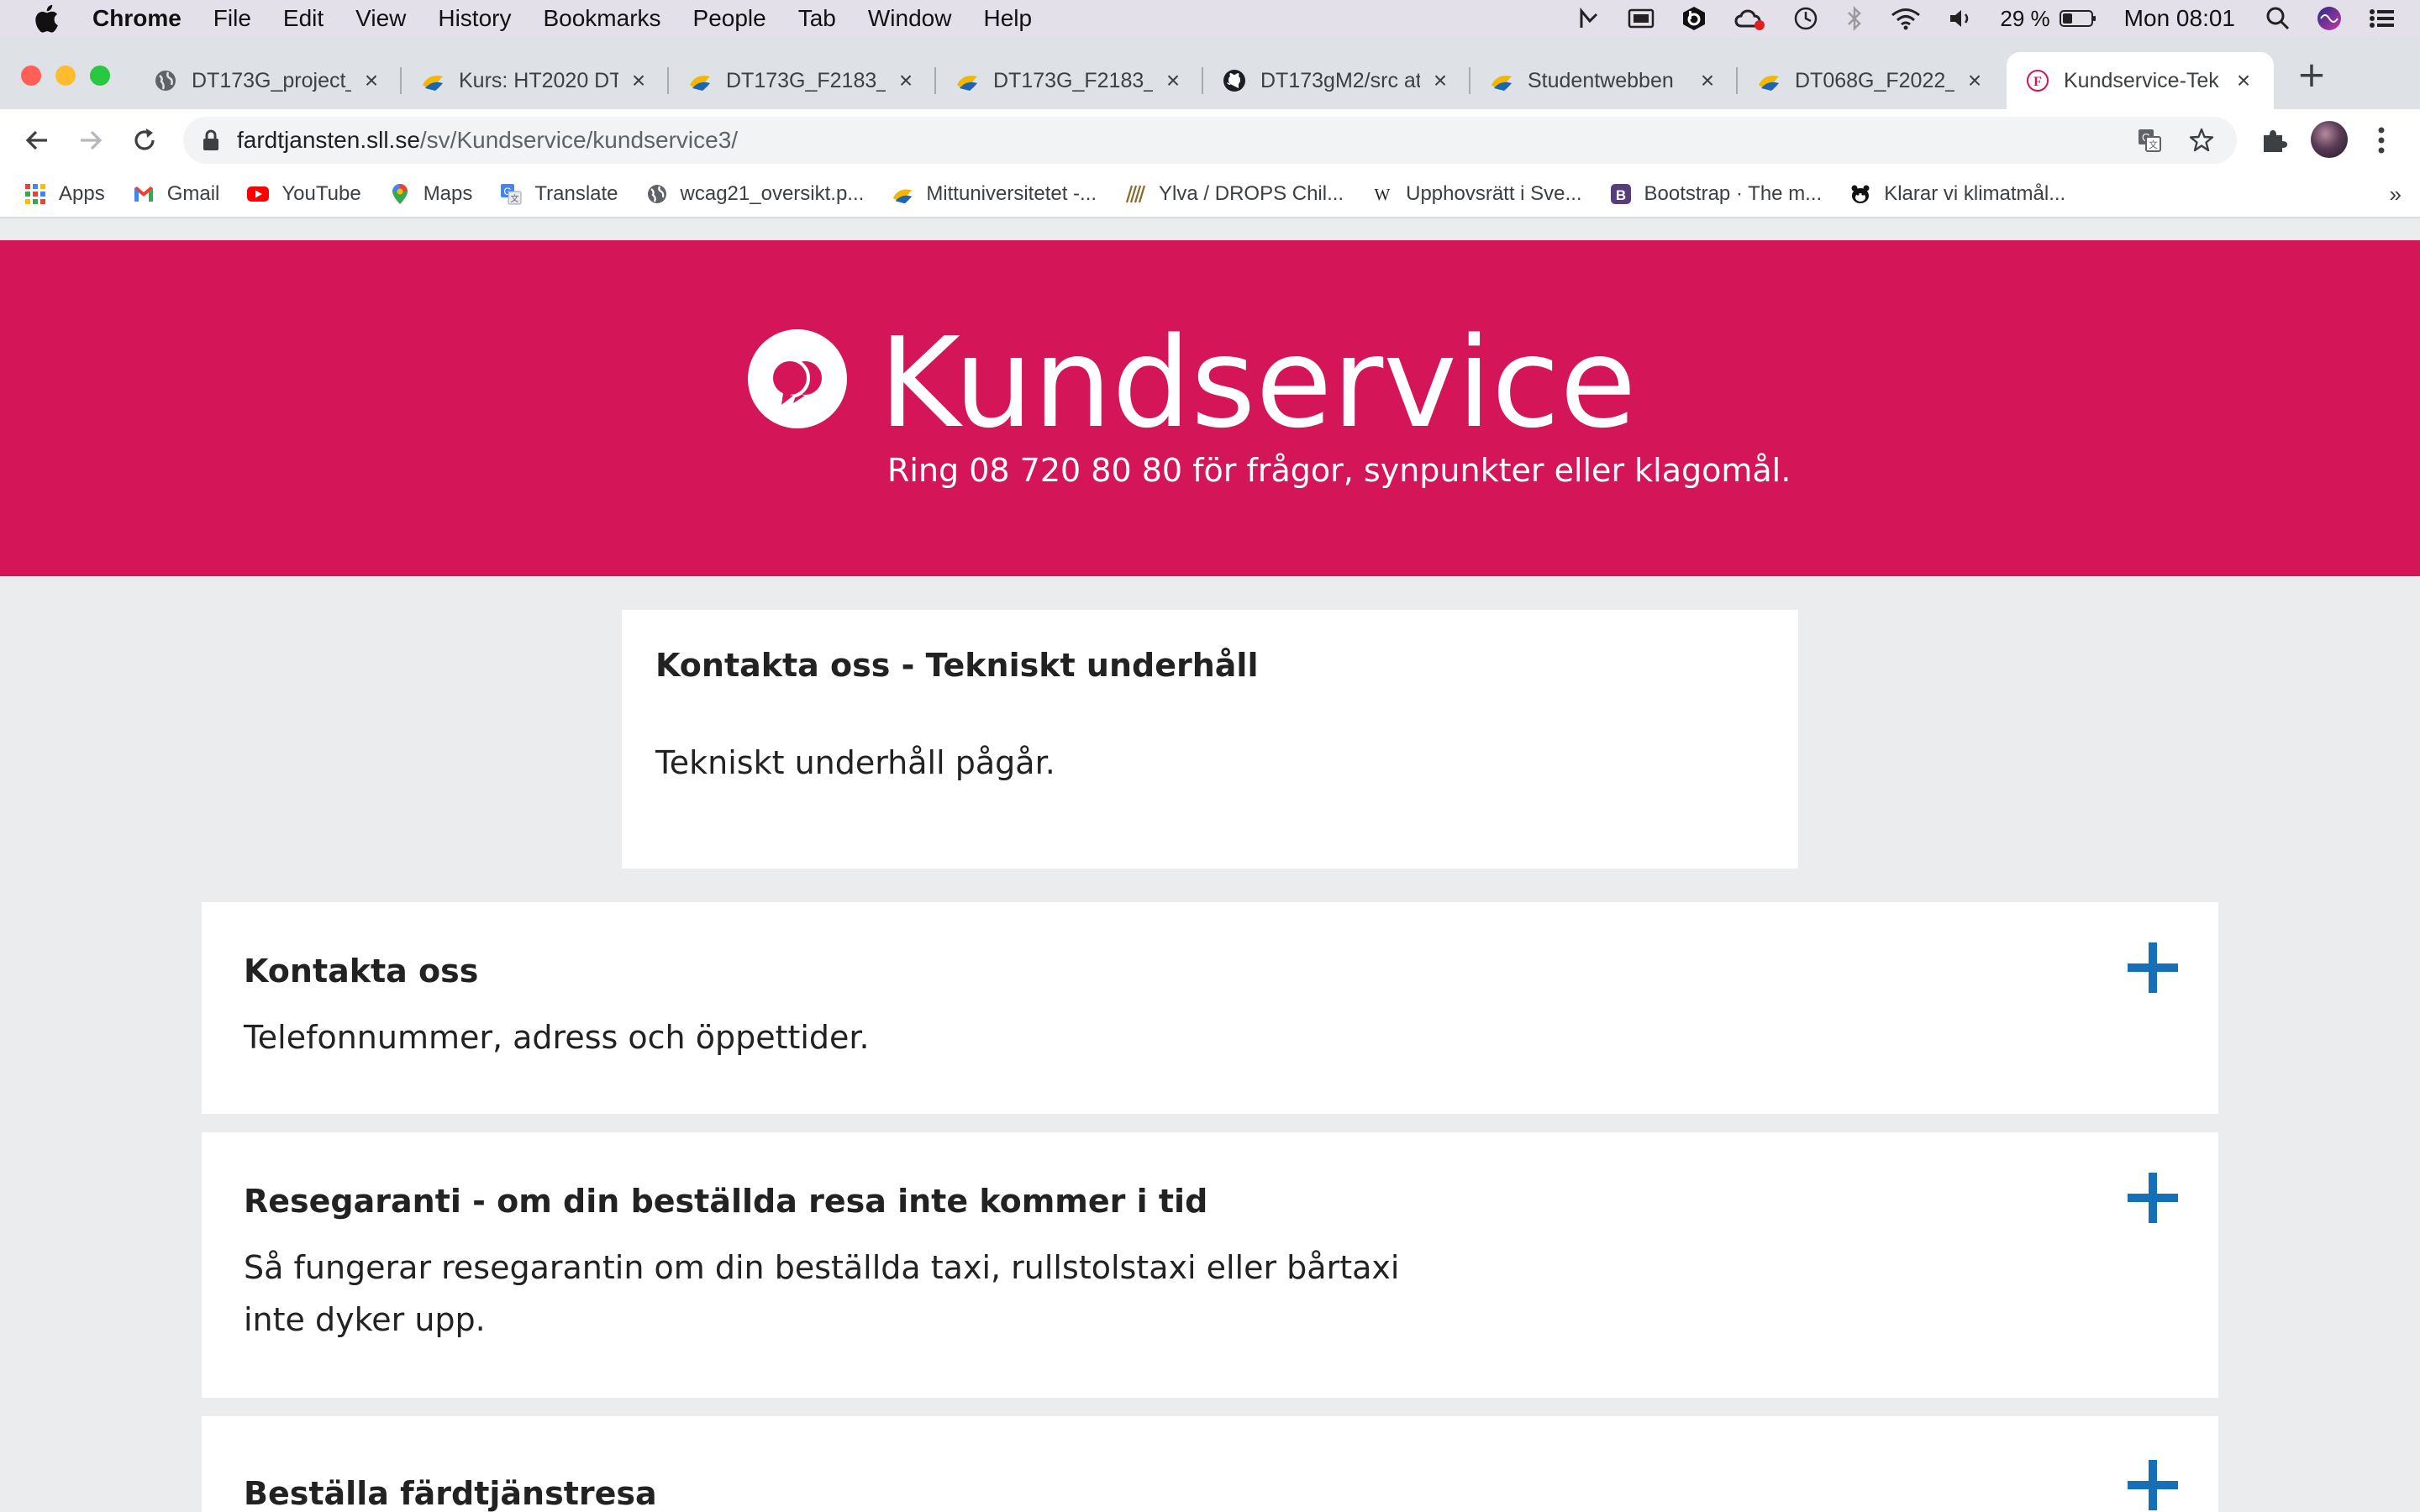 Image resolution: width=2420 pixels, height=1512 pixels. What do you see at coordinates (2179, 18) in the screenshot?
I see `menu-clock: Mon 08:01` at bounding box center [2179, 18].